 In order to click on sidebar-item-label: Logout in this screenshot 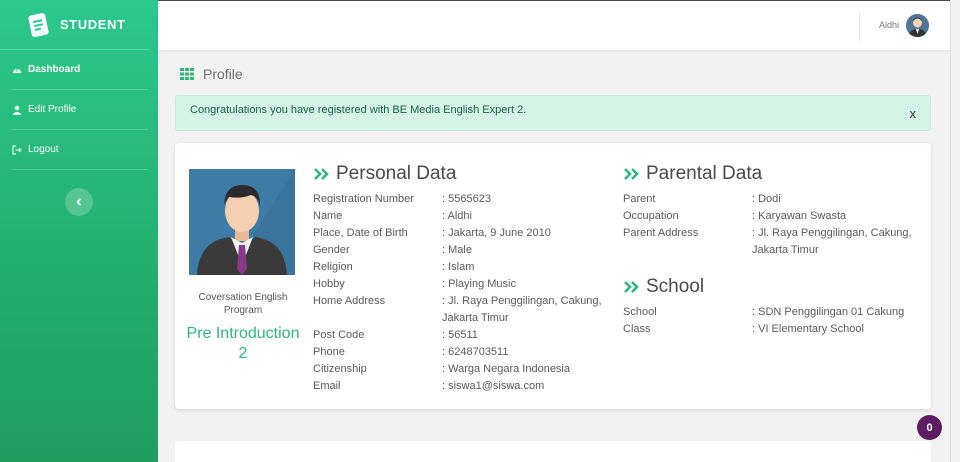, I will do `click(43, 149)`.